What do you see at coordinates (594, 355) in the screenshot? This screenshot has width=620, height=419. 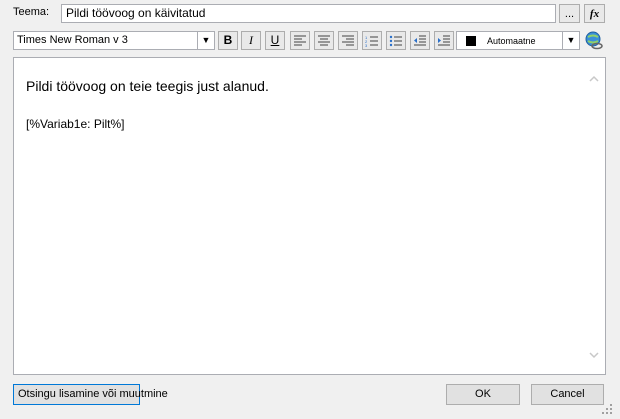 I see `scroll-down-icon` at bounding box center [594, 355].